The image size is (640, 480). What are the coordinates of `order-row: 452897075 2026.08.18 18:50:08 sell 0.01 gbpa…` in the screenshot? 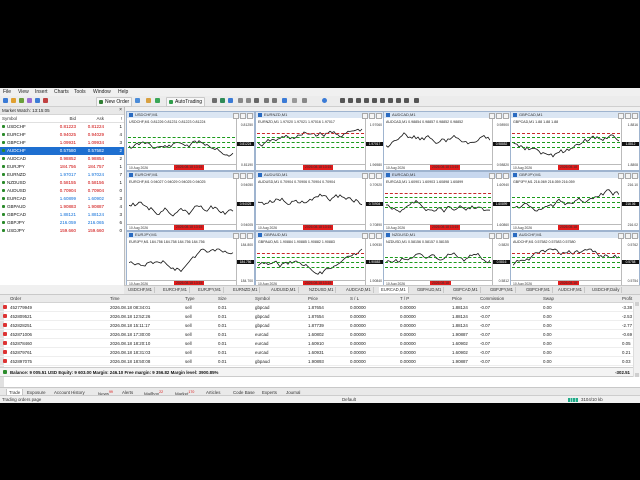 It's located at (320, 361).